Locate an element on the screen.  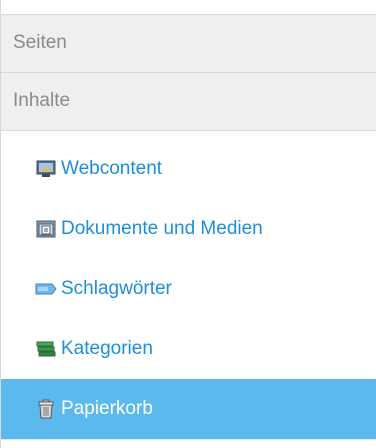
top-strip is located at coordinates (188, 7).